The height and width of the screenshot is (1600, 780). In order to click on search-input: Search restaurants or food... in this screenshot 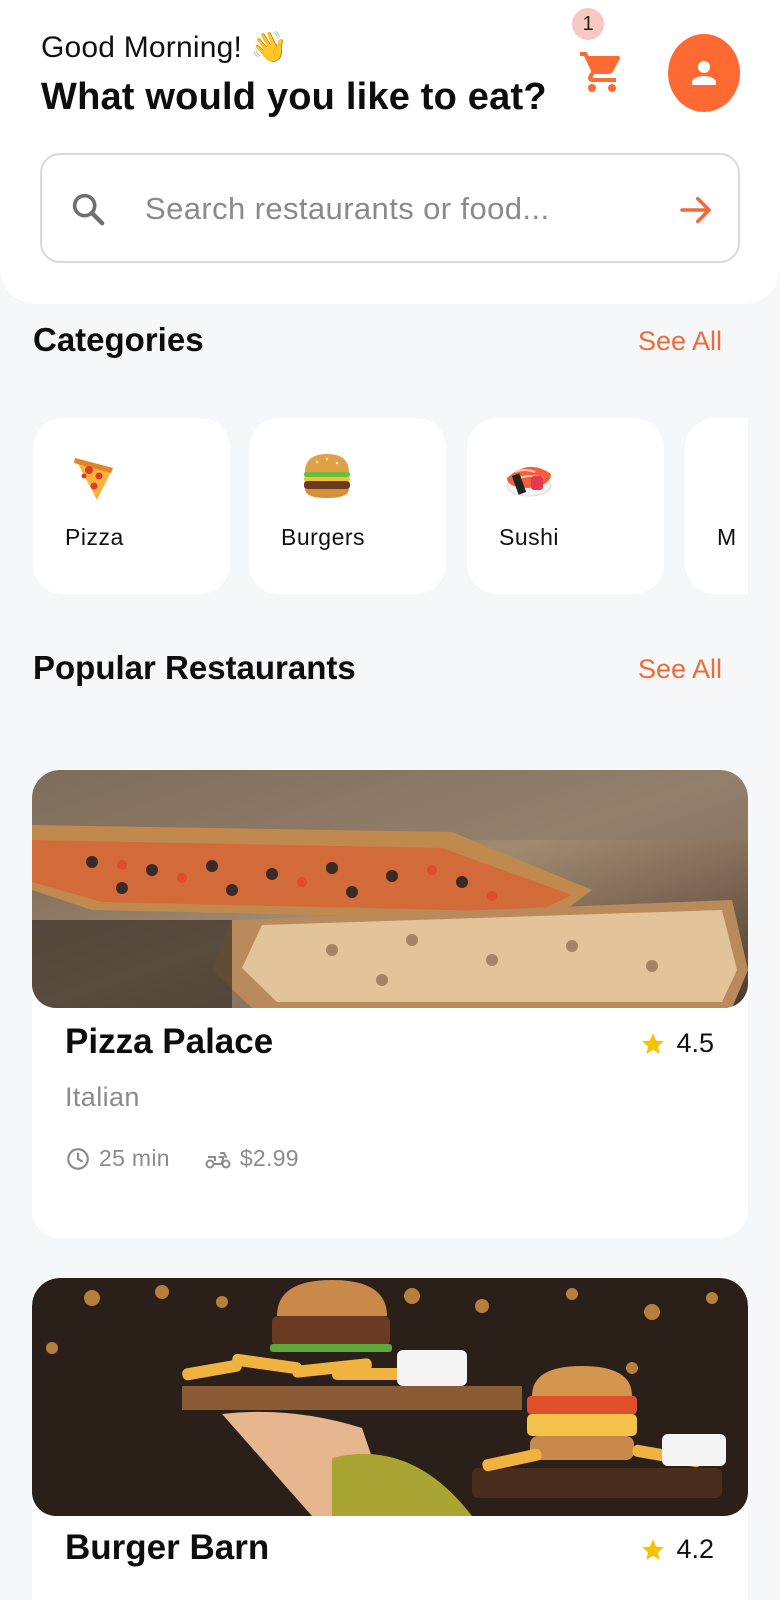, I will do `click(347, 209)`.